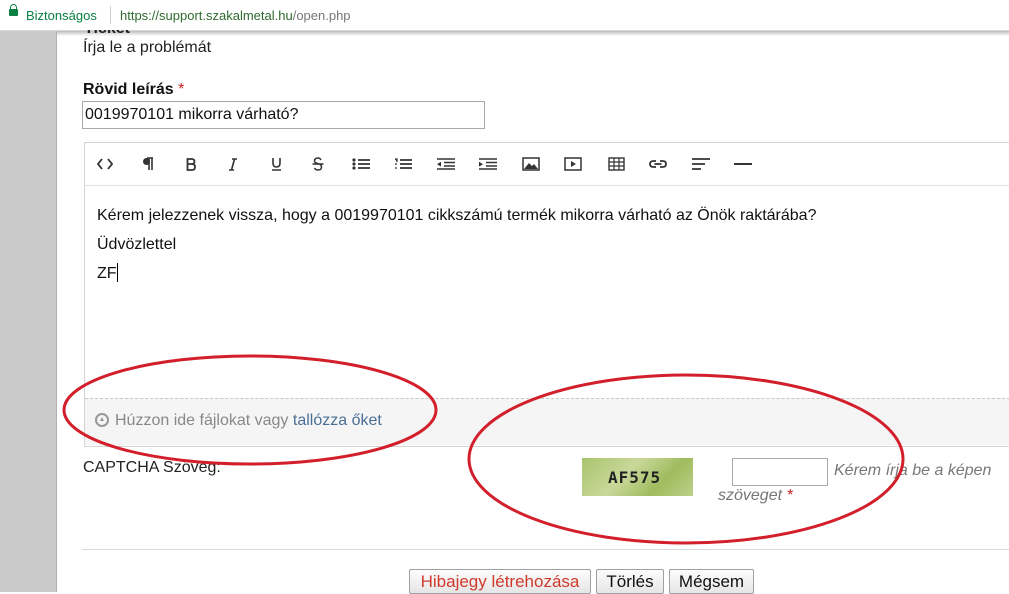 Image resolution: width=1009 pixels, height=594 pixels. What do you see at coordinates (337, 420) in the screenshot?
I see `browse-files-link: tallózza őket` at bounding box center [337, 420].